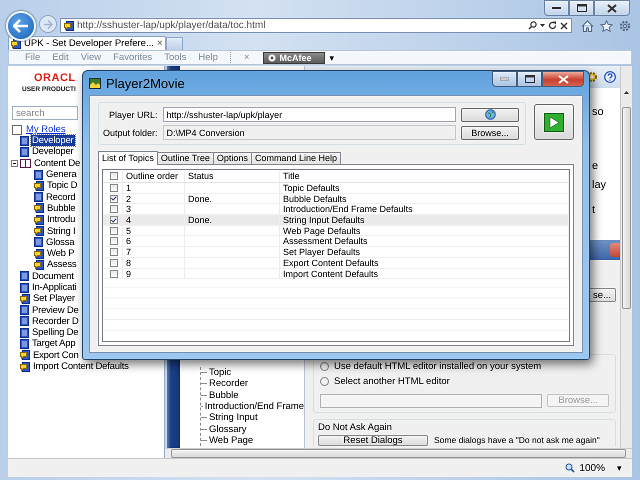 The width and height of the screenshot is (640, 480). I want to click on table-row: 6 Assessment Defaults, so click(336, 242).